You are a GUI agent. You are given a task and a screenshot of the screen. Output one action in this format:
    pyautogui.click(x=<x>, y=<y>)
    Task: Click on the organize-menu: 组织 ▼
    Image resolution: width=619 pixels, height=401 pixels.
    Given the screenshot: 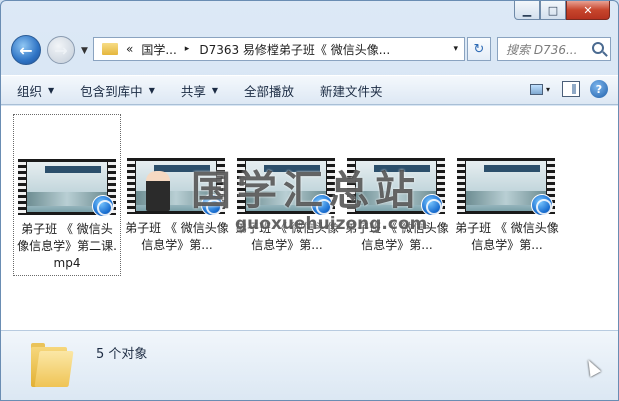 What is the action you would take?
    pyautogui.click(x=35, y=90)
    